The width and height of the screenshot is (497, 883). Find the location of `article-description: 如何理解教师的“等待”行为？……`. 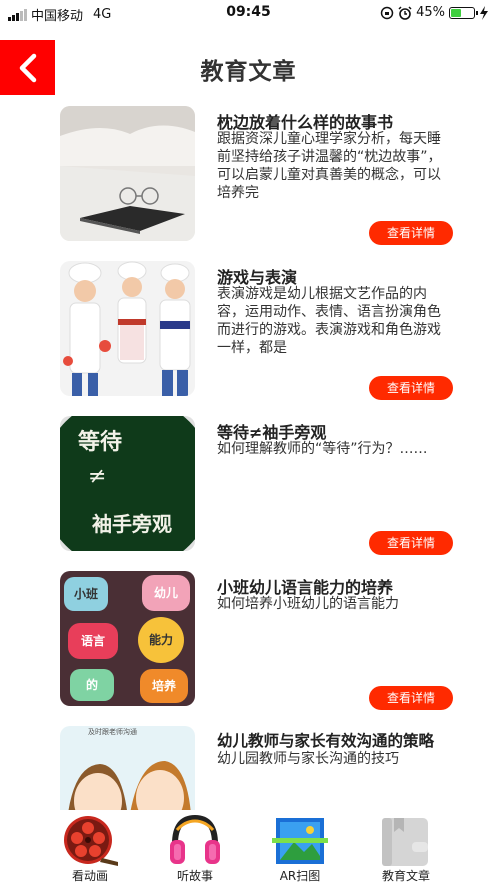

article-description: 如何理解教师的“等待”行为？…… is located at coordinates (322, 449).